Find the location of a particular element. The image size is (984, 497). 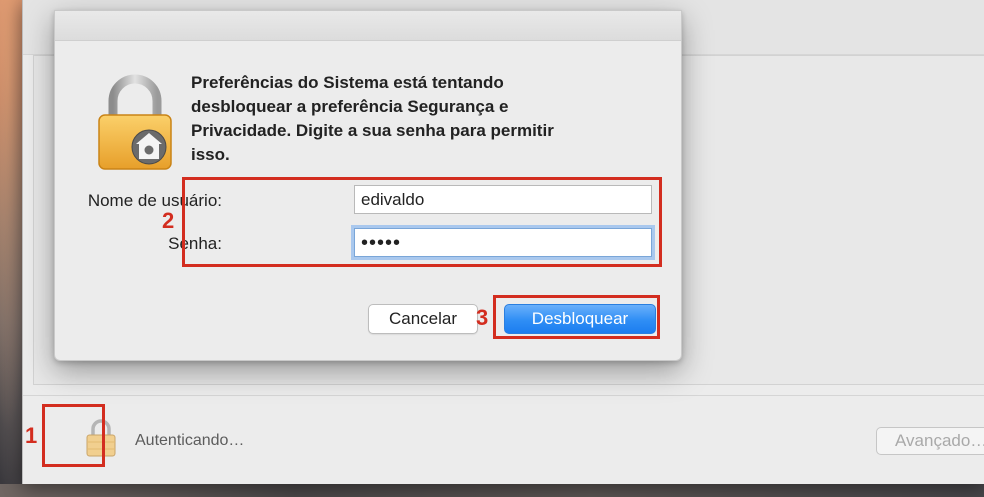

desktop-wallpaper-bottom is located at coordinates (492, 490).